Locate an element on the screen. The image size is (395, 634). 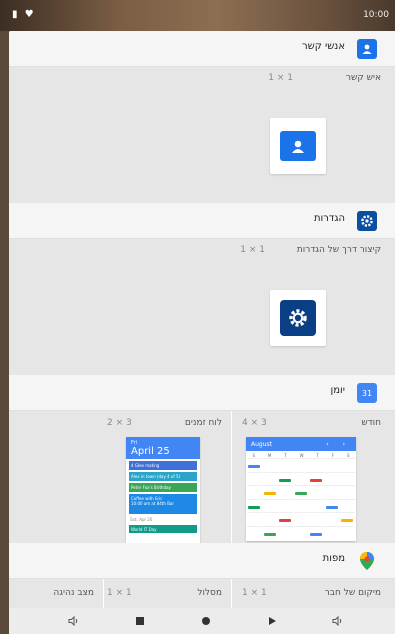
widget-label-schedule: לוח זמנים is located at coordinates (203, 423).